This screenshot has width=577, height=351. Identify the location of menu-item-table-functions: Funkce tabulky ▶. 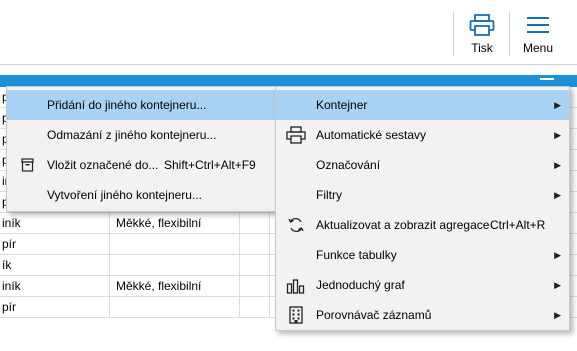
(422, 255).